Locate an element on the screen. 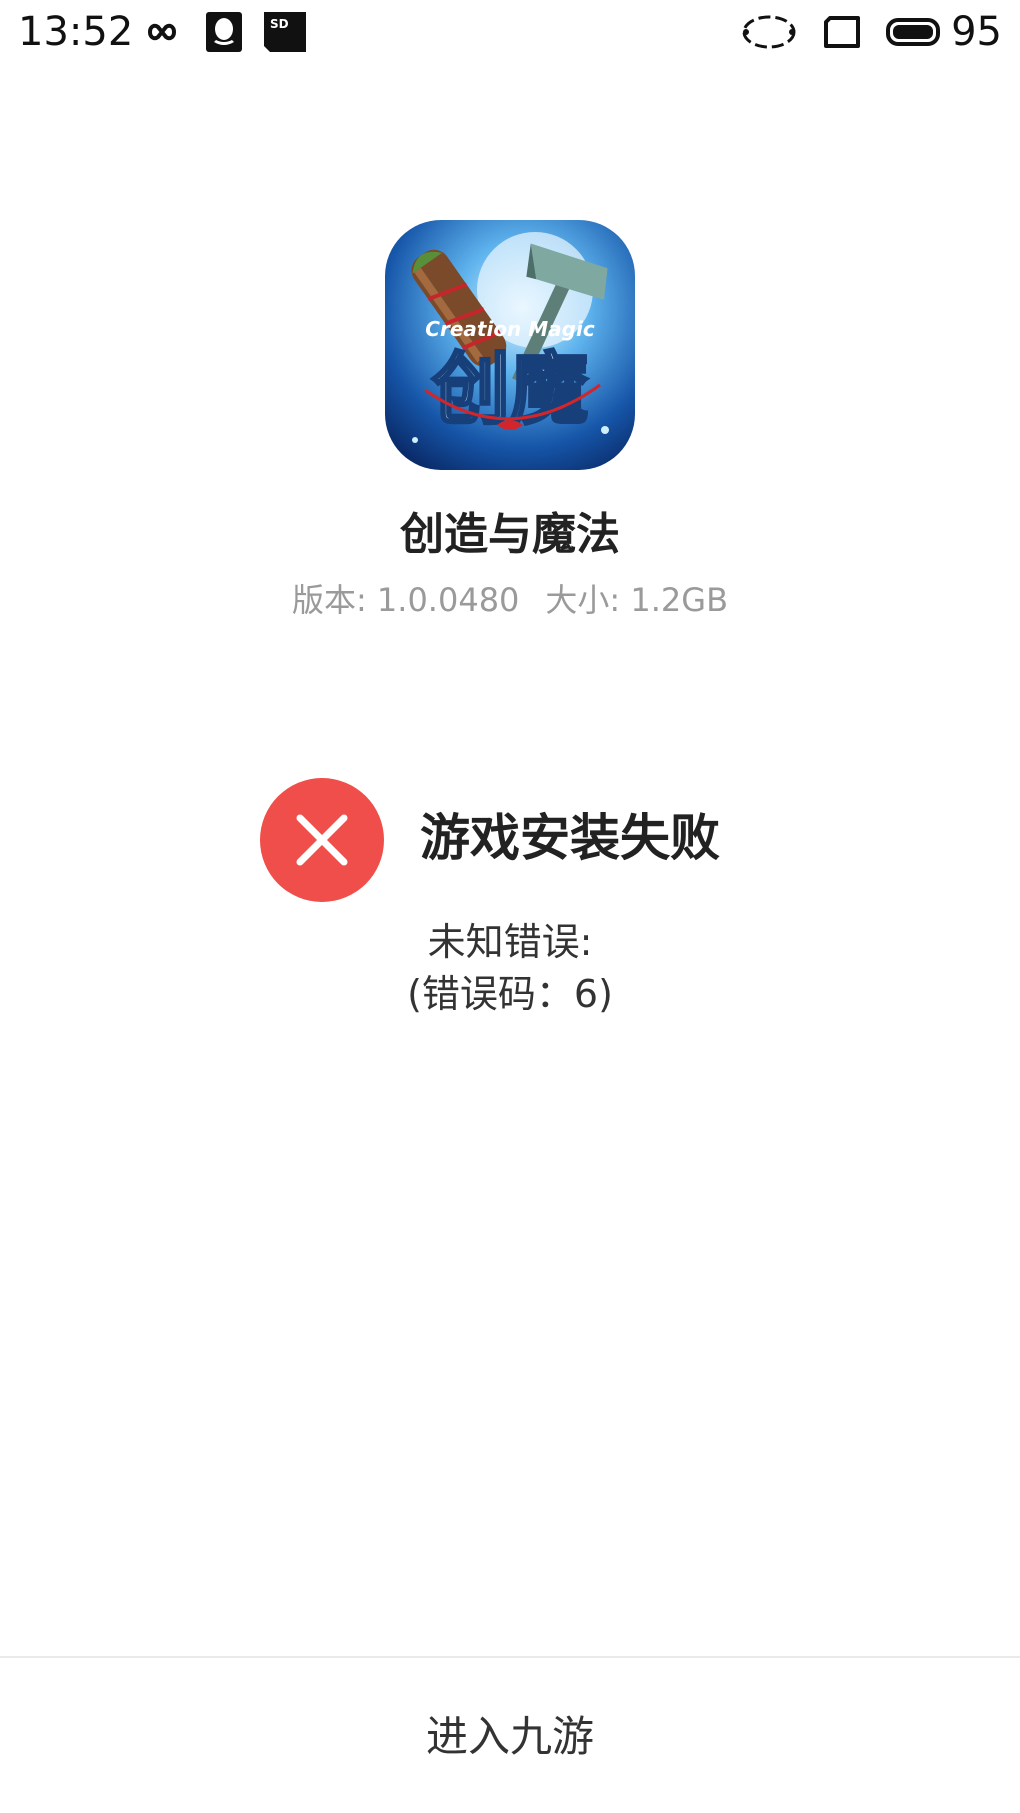 This screenshot has width=1020, height=1813. app-icon: Creation Magic 创魔 is located at coordinates (510, 345).